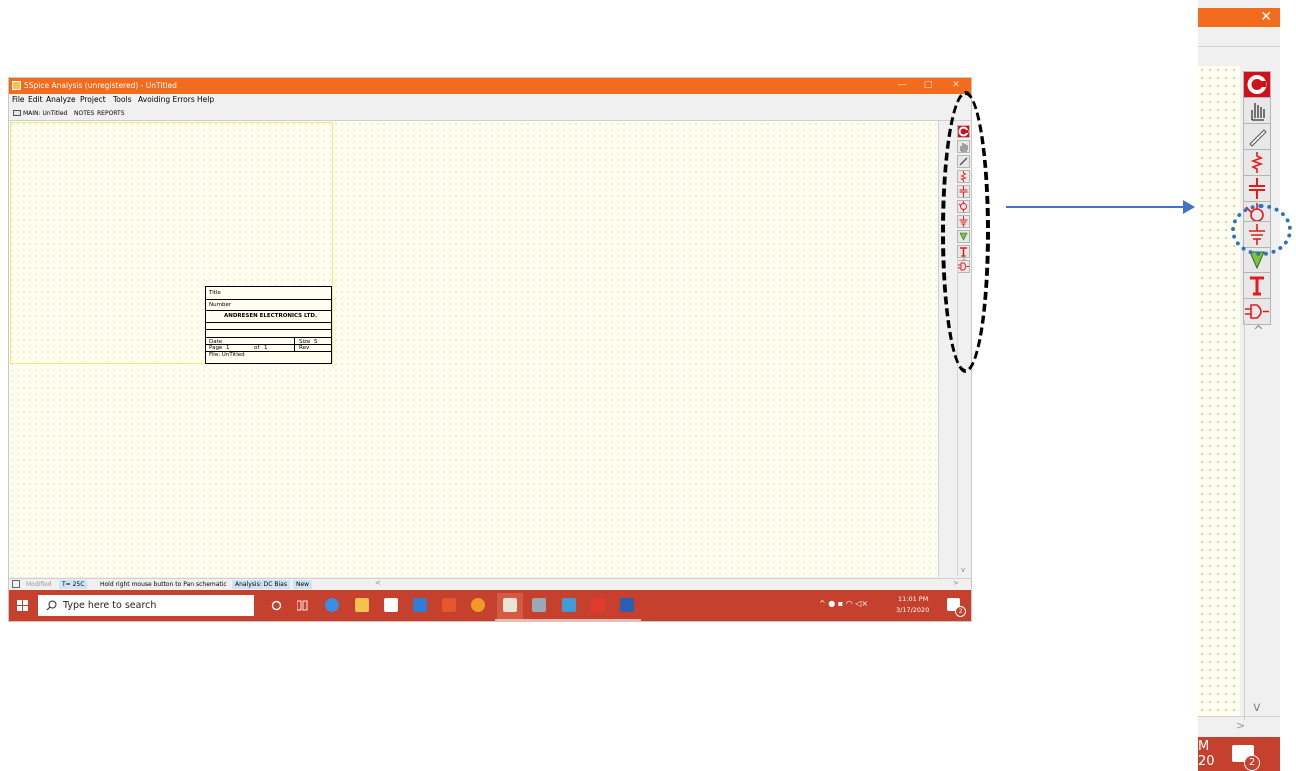  What do you see at coordinates (913, 610) in the screenshot?
I see `clock-date: 3/17/2020` at bounding box center [913, 610].